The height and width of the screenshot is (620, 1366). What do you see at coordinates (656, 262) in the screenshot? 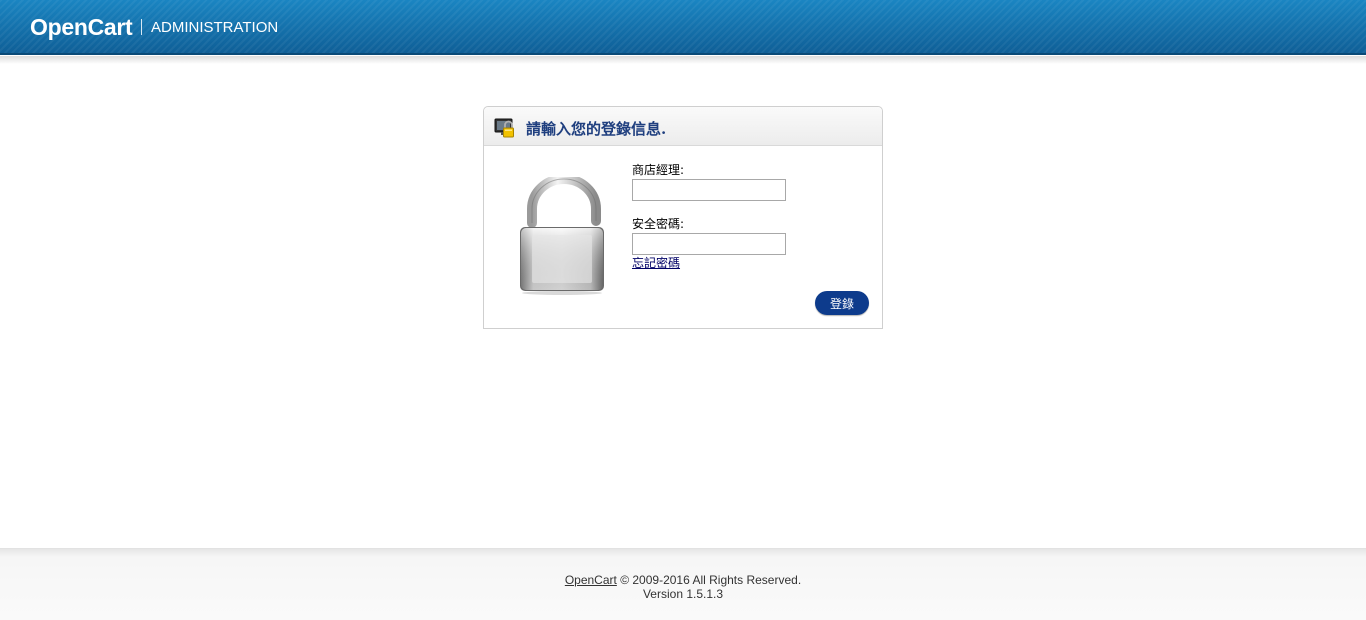
I see `forgot-password-link: 忘記密碼` at bounding box center [656, 262].